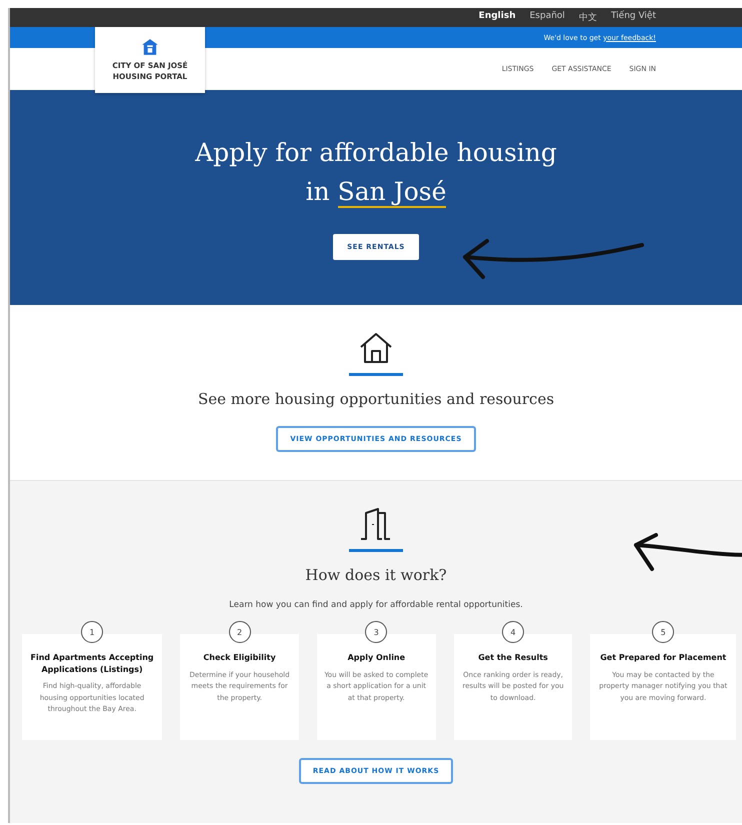 This screenshot has width=742, height=825. What do you see at coordinates (497, 17) in the screenshot?
I see `language-link: English` at bounding box center [497, 17].